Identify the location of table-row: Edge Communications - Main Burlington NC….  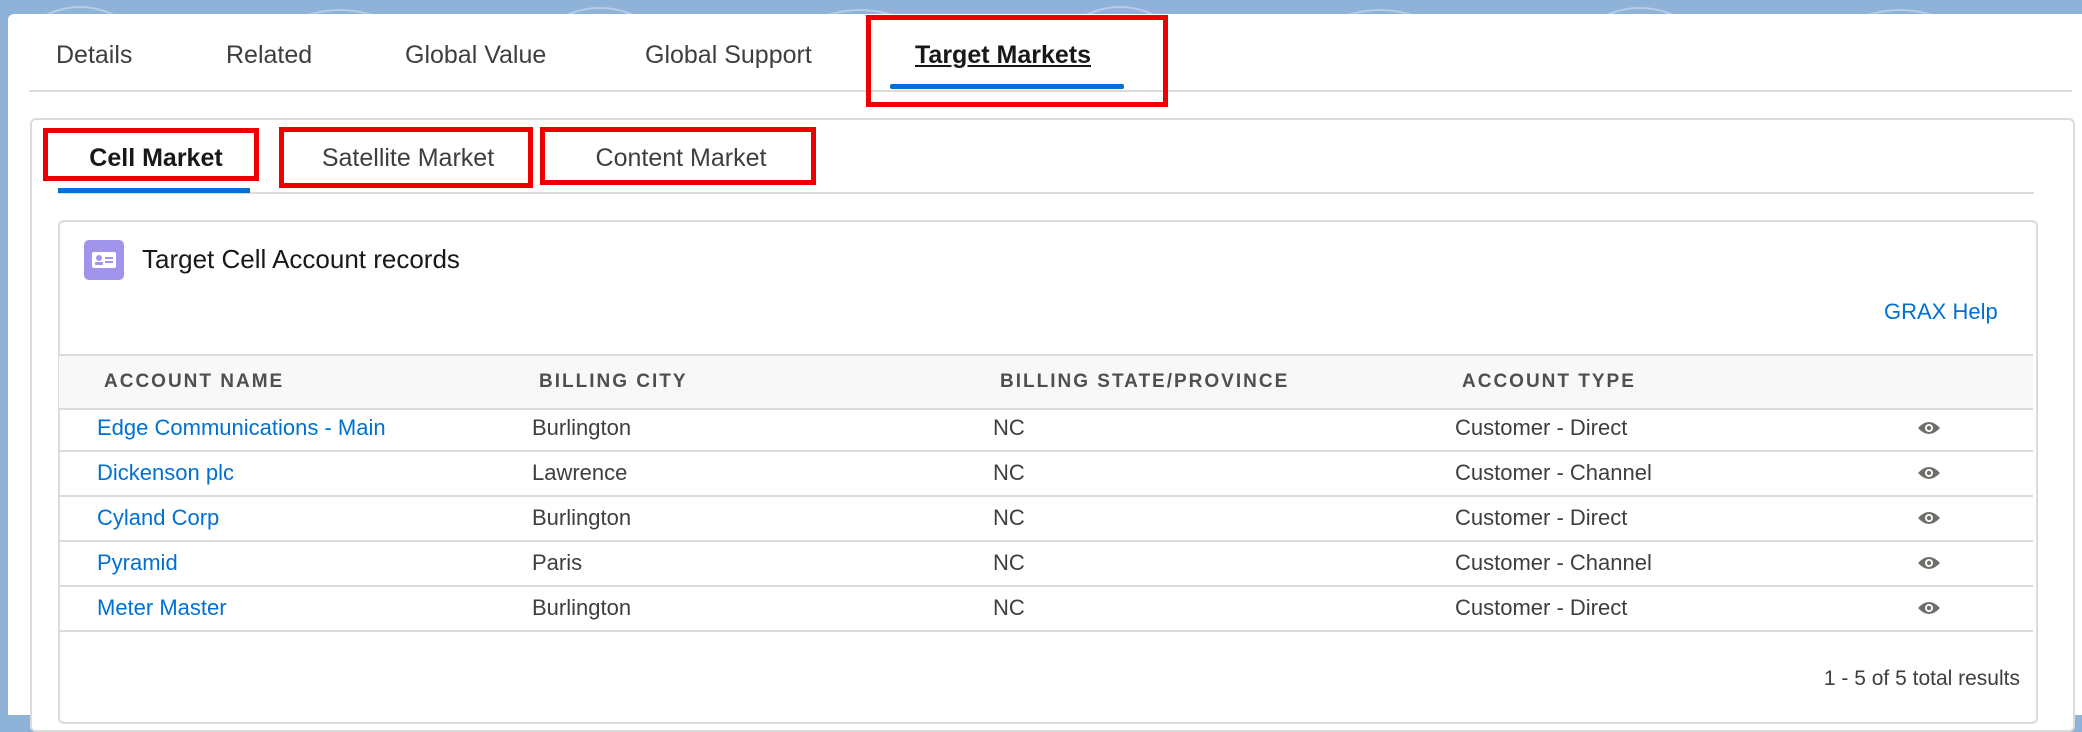
(1046, 429).